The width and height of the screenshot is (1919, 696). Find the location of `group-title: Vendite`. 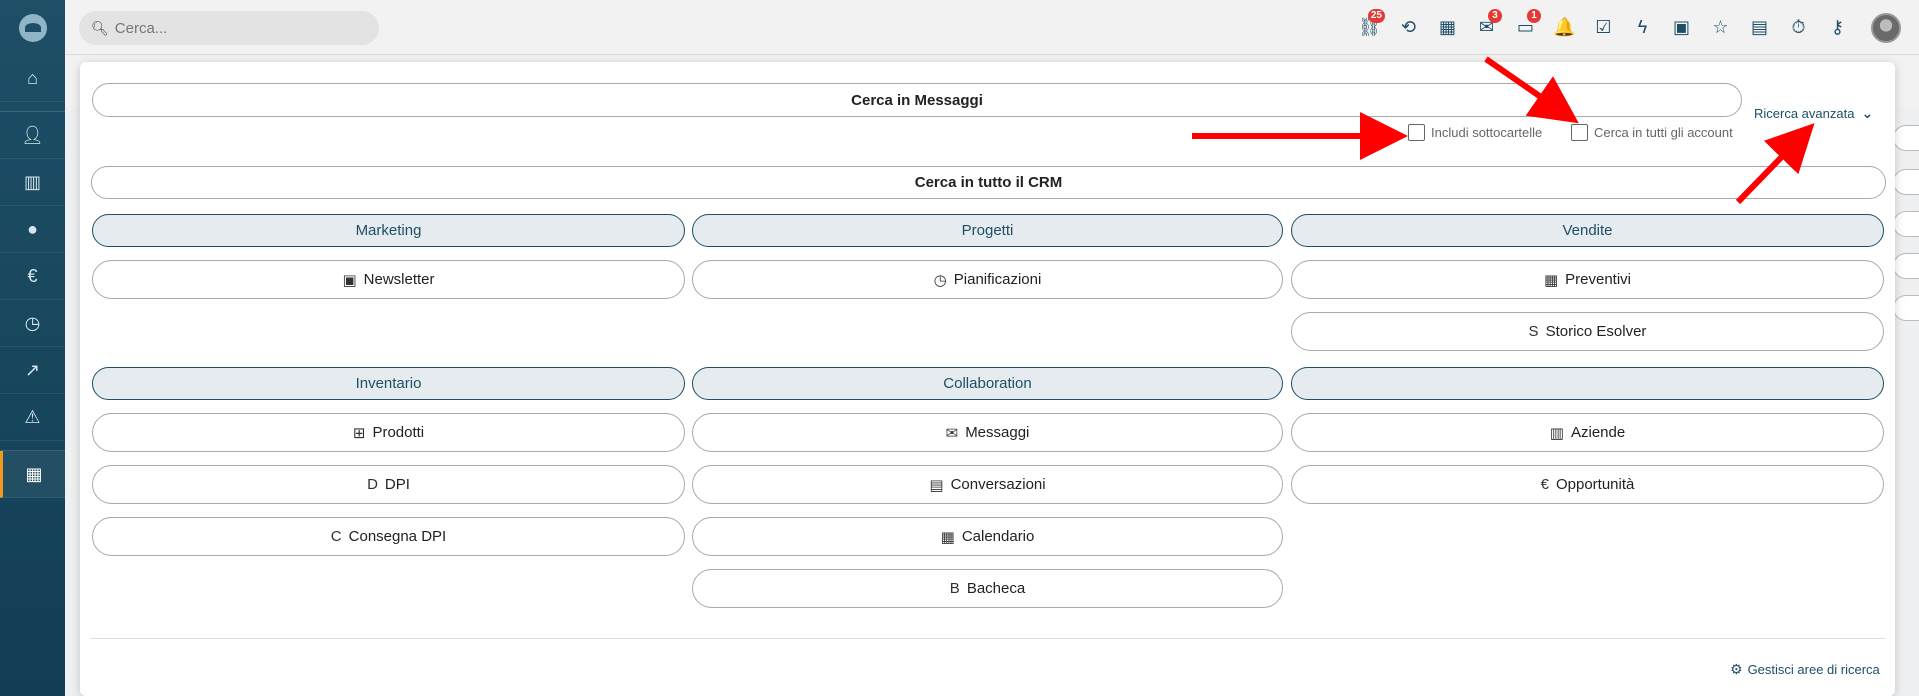

group-title: Vendite is located at coordinates (1587, 230).